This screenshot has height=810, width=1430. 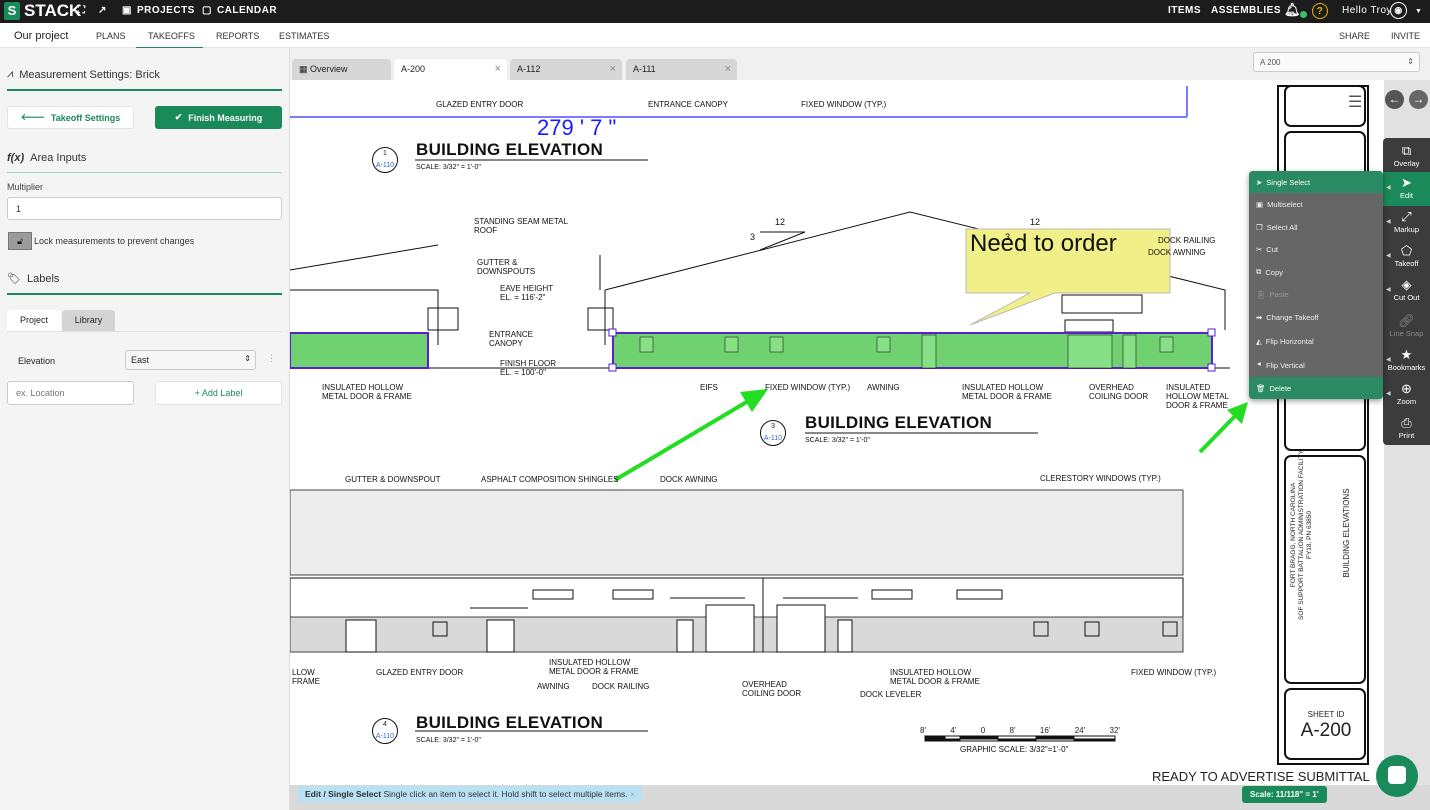 What do you see at coordinates (1394, 99) in the screenshot?
I see `previous-sheet-button: ←` at bounding box center [1394, 99].